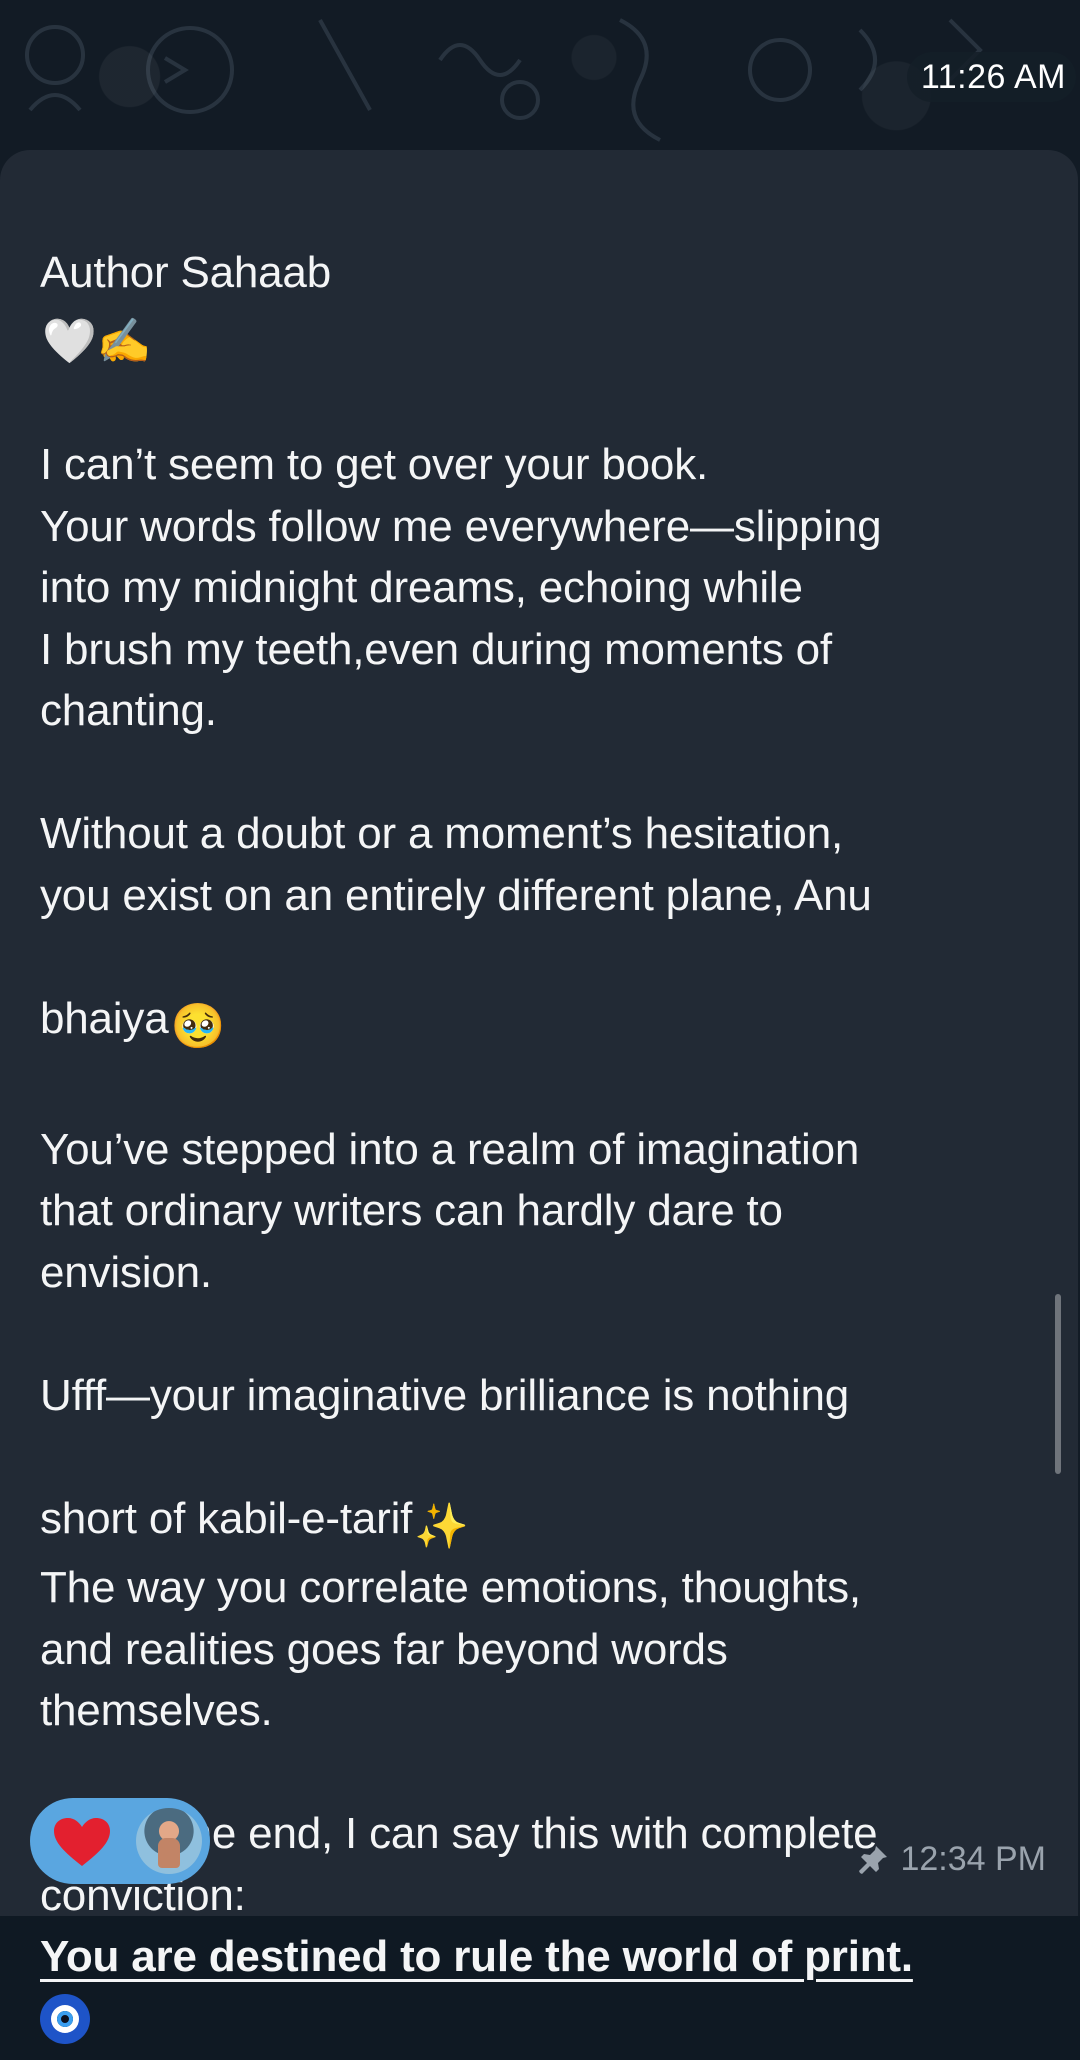  I want to click on heart-icon, so click(82, 1842).